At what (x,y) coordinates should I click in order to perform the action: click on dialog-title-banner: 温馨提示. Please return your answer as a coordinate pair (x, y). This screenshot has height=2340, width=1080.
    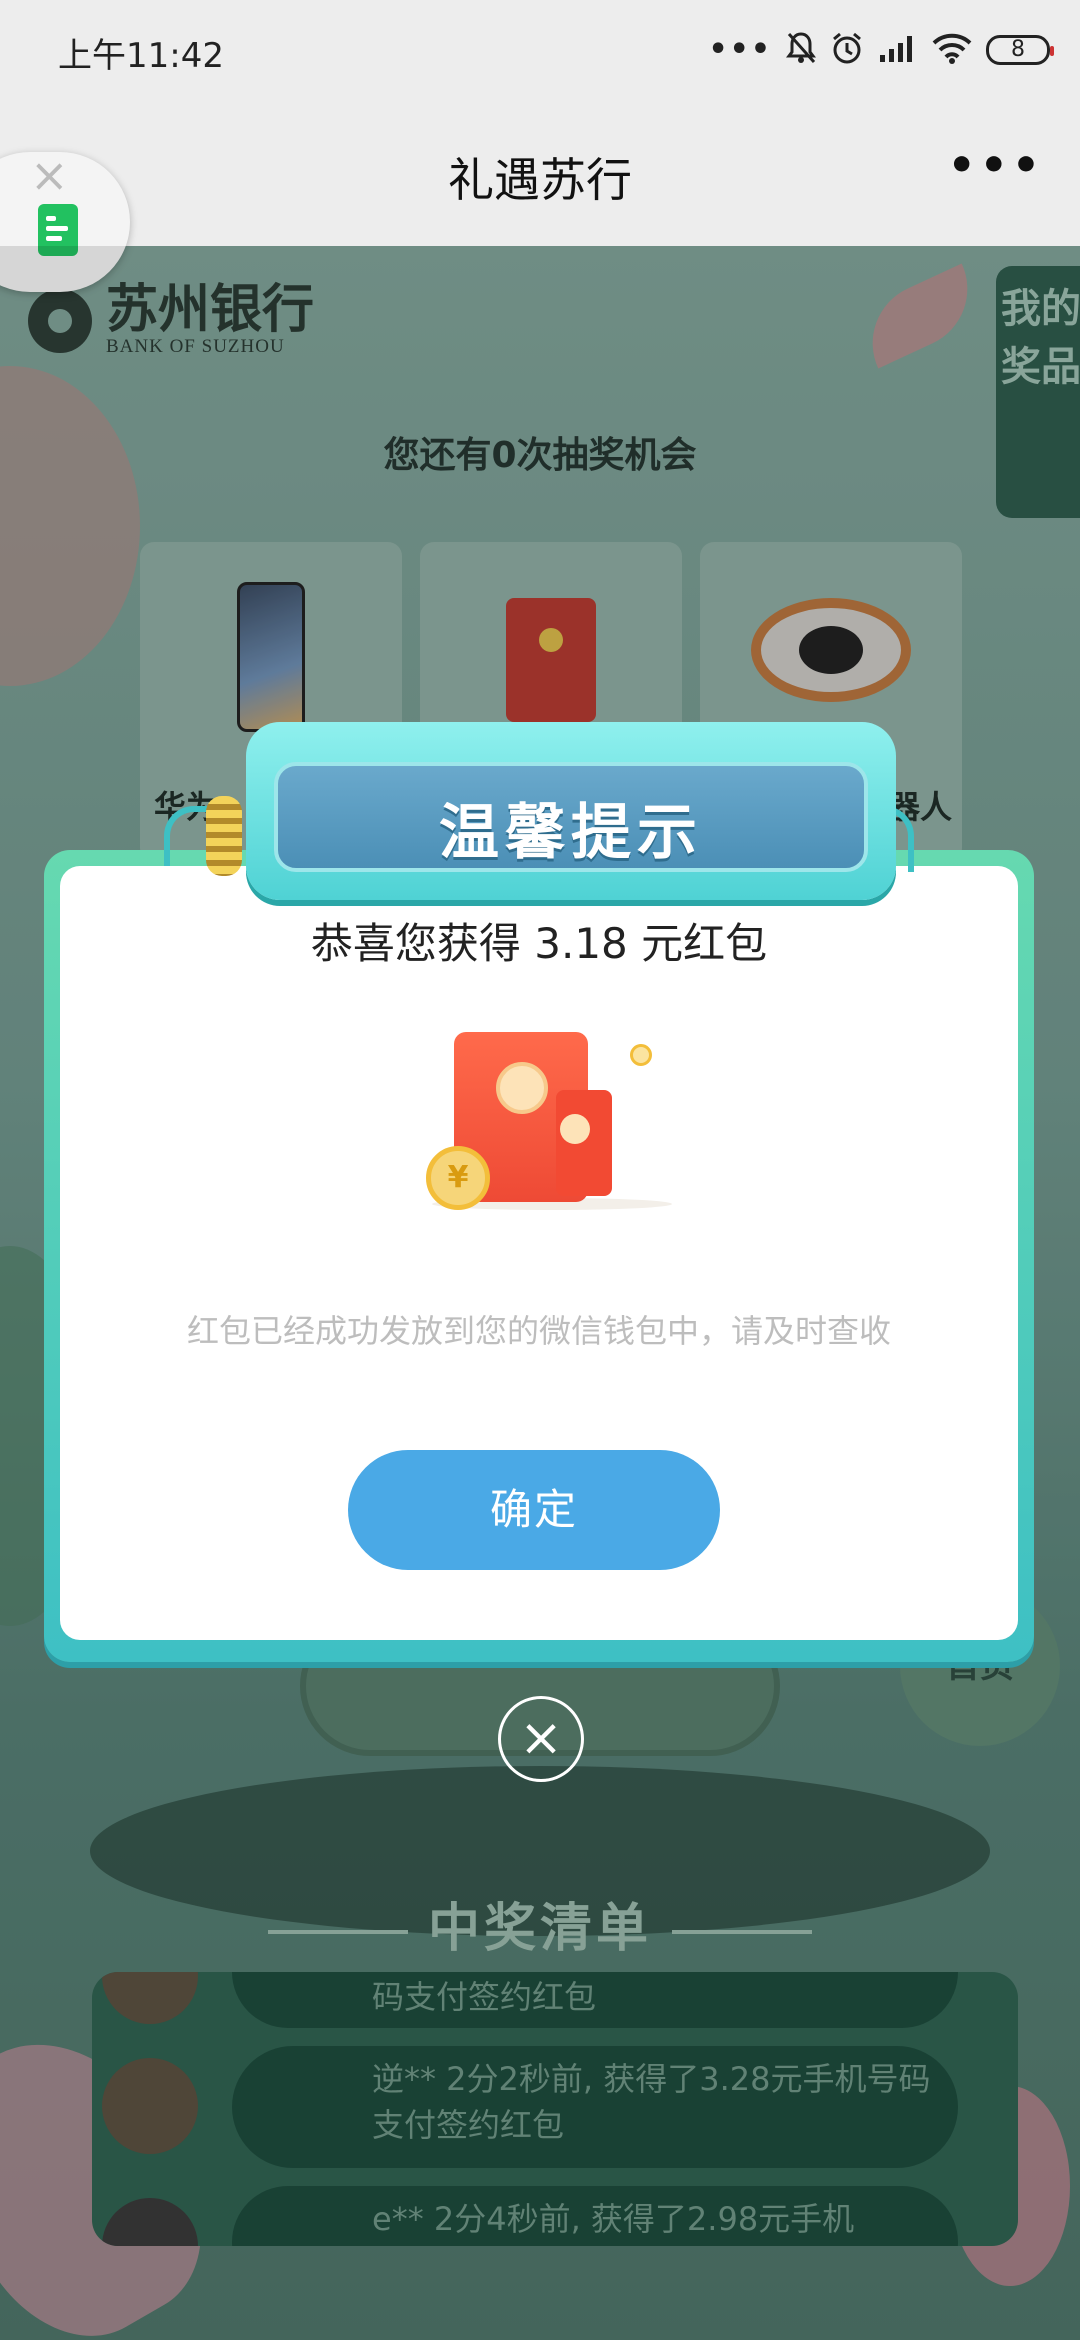
    Looking at the image, I should click on (571, 811).